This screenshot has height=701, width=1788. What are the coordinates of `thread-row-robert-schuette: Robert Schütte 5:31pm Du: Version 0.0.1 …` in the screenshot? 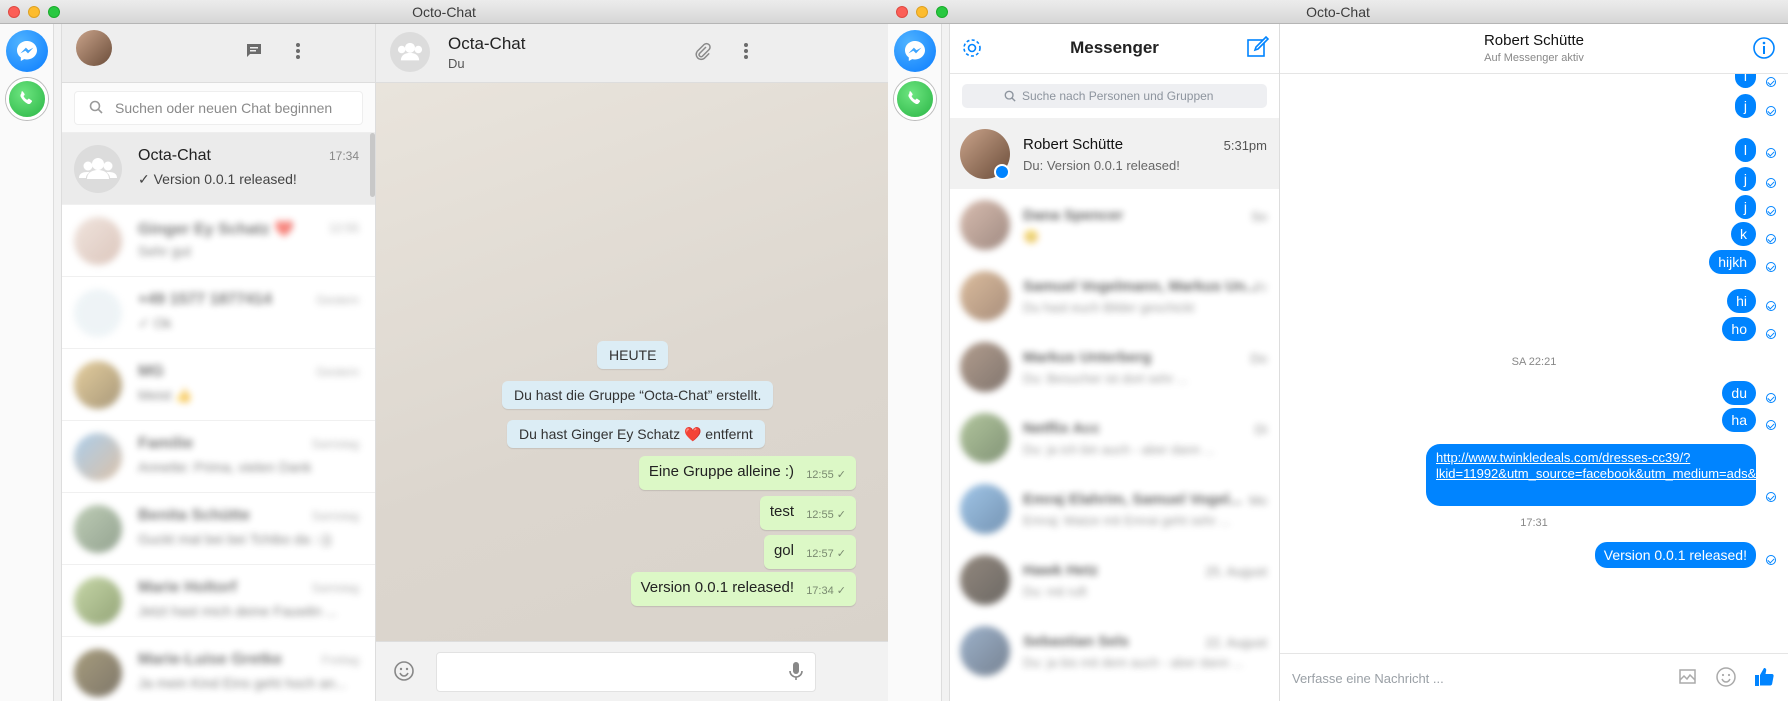 It's located at (1114, 153).